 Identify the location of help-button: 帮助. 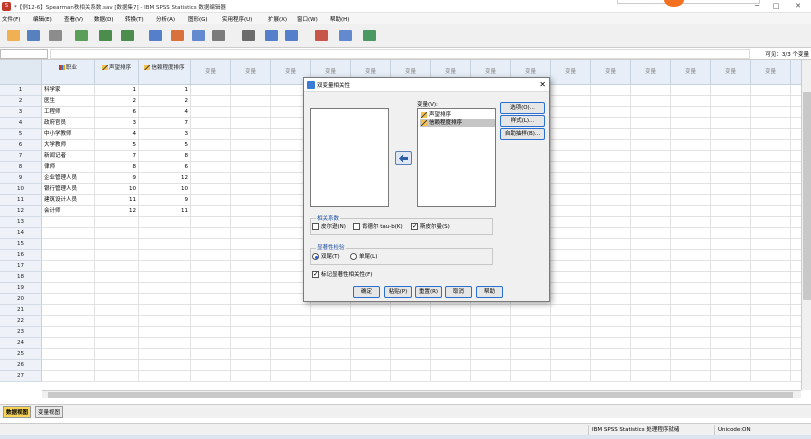
(489, 292).